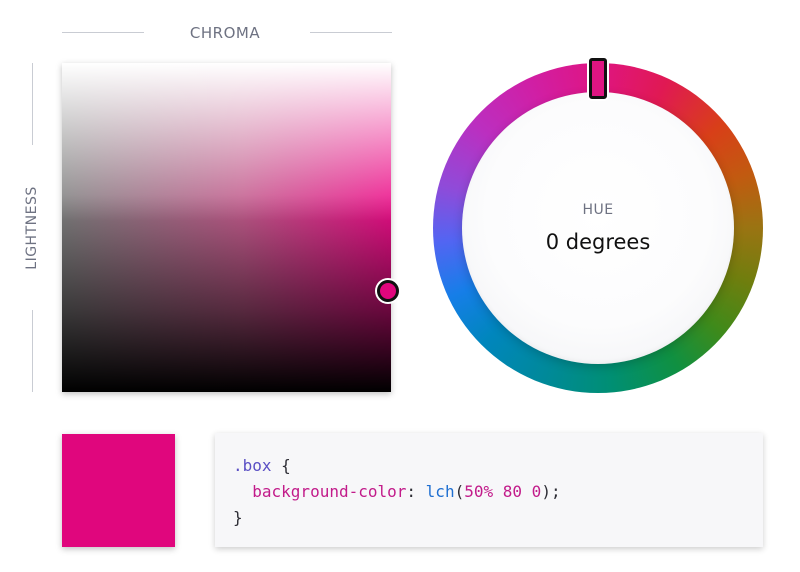 The width and height of the screenshot is (800, 572). What do you see at coordinates (598, 210) in the screenshot?
I see `hue-label: HUE` at bounding box center [598, 210].